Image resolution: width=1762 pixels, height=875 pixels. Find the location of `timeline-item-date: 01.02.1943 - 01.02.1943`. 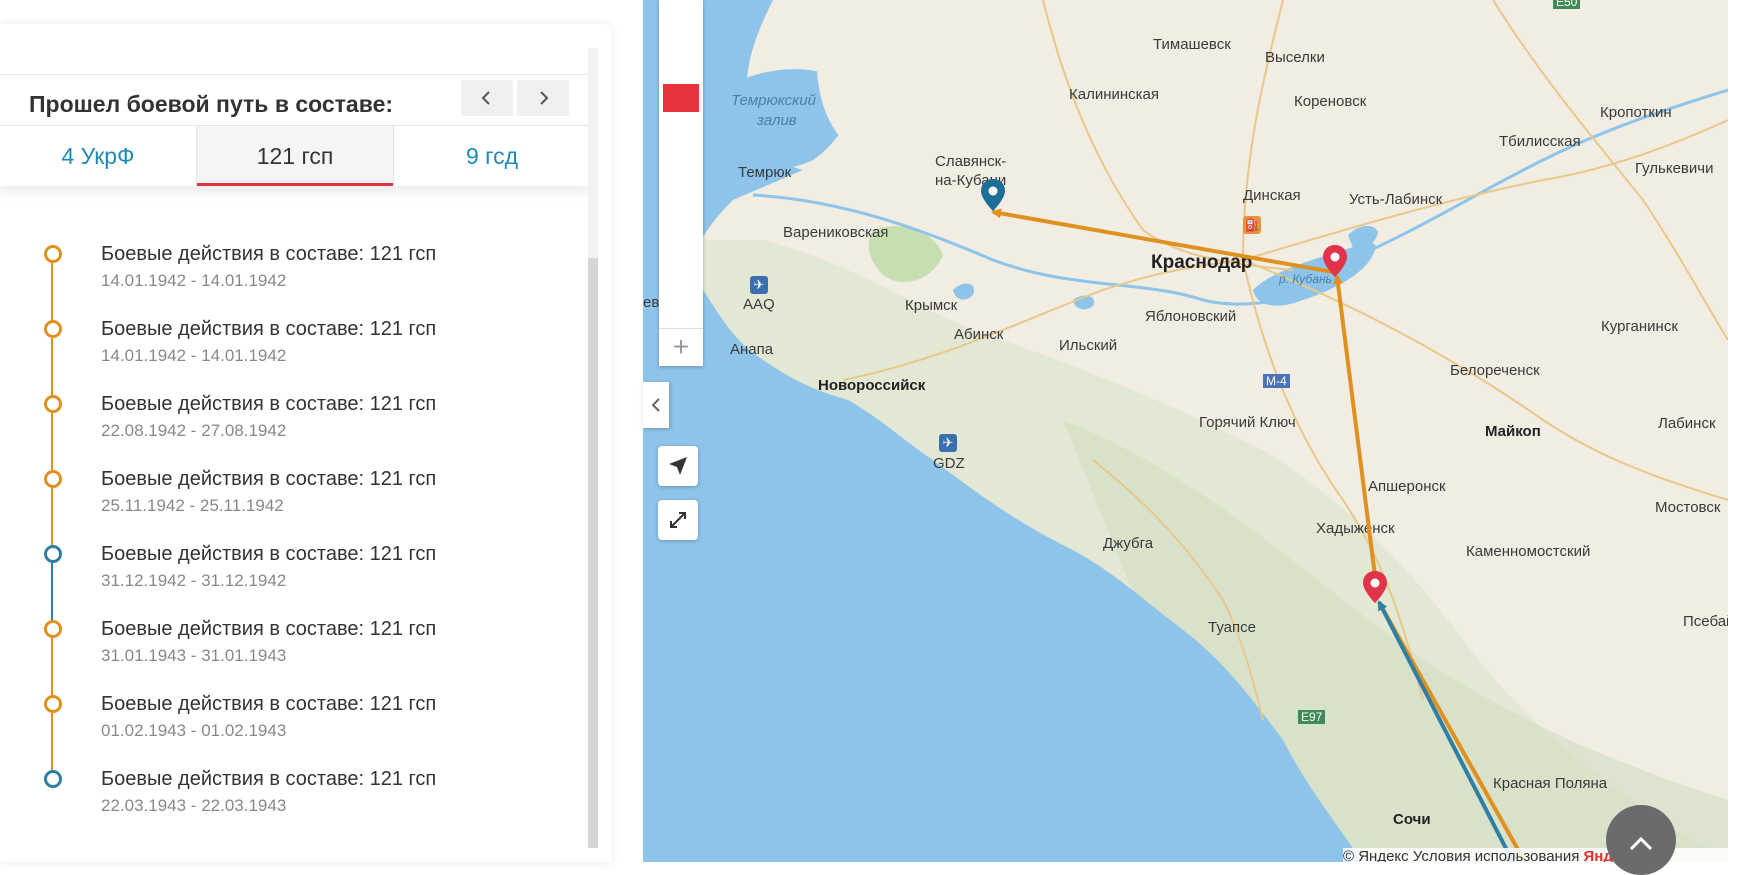

timeline-item-date: 01.02.1943 - 01.02.1943 is located at coordinates (194, 730).